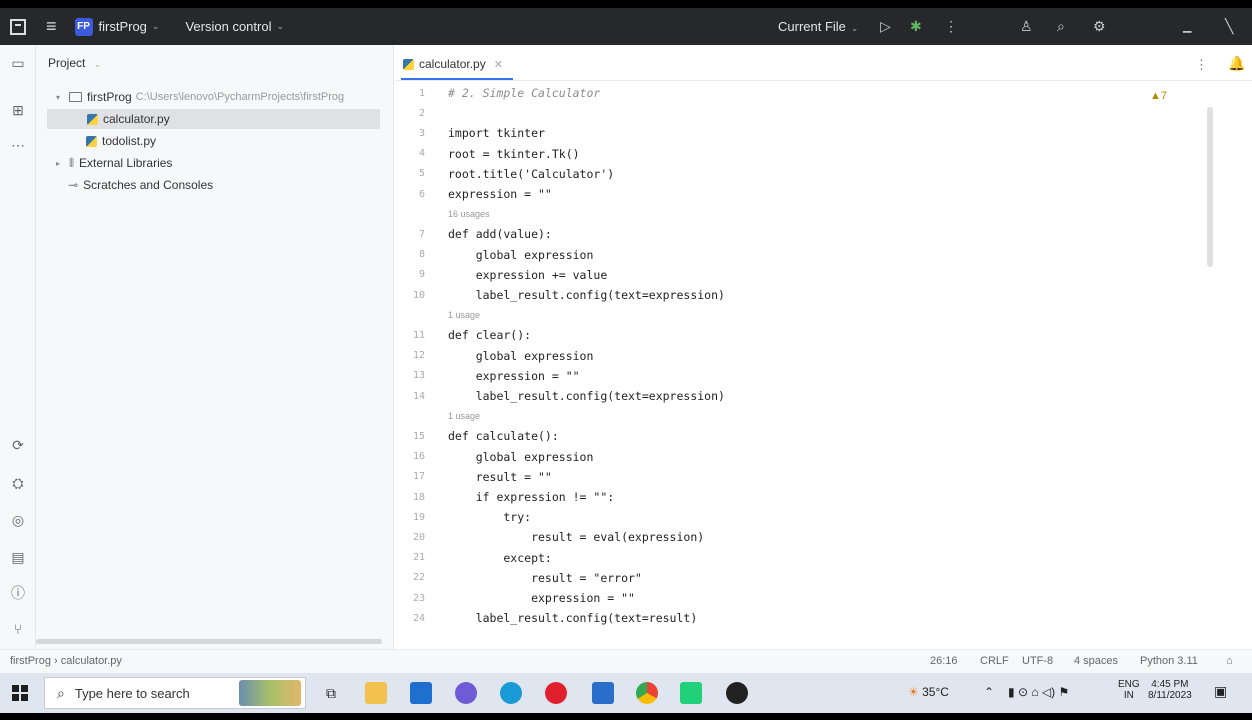 The image size is (1252, 720). What do you see at coordinates (18, 110) in the screenshot?
I see `structure-icon: ⊞` at bounding box center [18, 110].